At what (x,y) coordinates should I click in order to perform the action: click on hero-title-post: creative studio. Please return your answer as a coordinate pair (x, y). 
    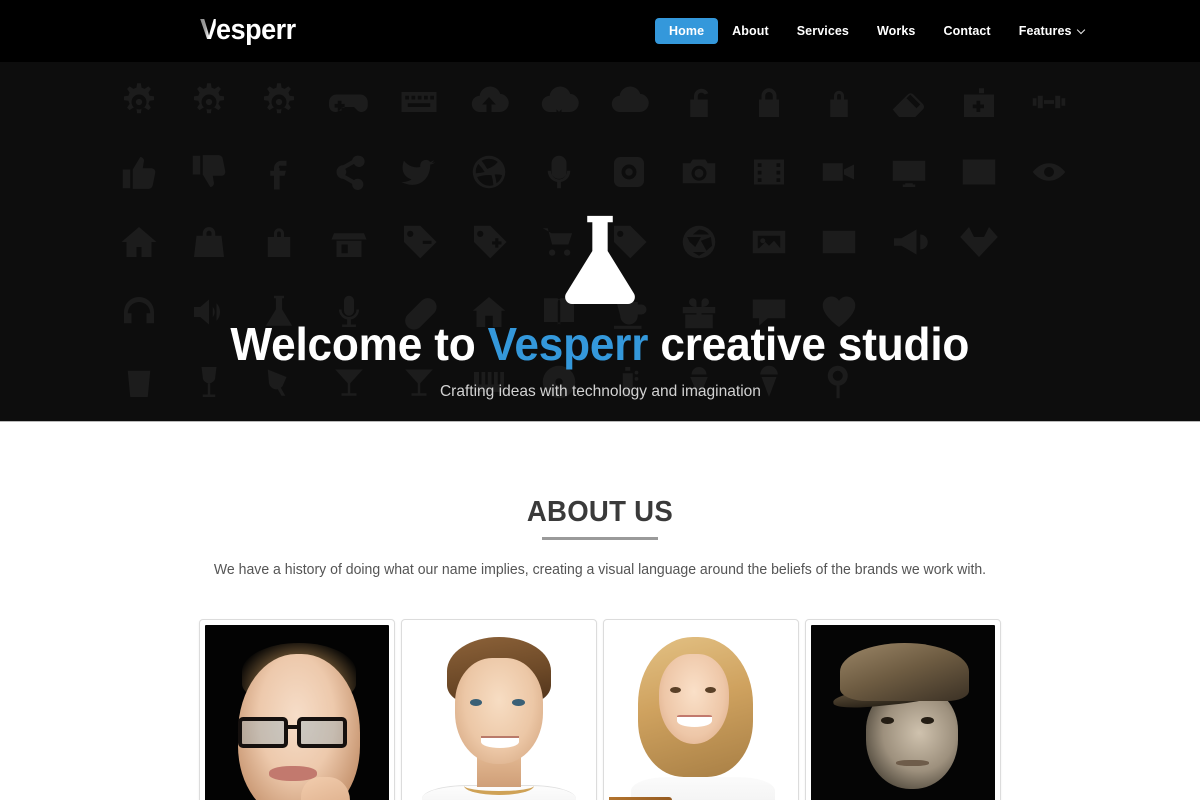
    Looking at the image, I should click on (809, 344).